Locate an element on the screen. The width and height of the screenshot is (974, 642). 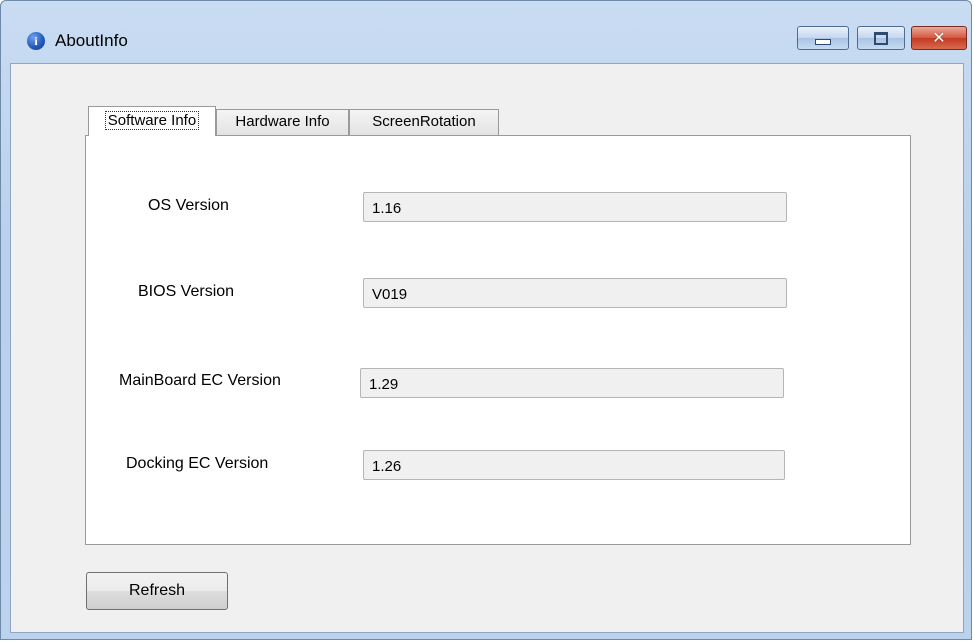
os-version-field: 1.16 is located at coordinates (575, 207).